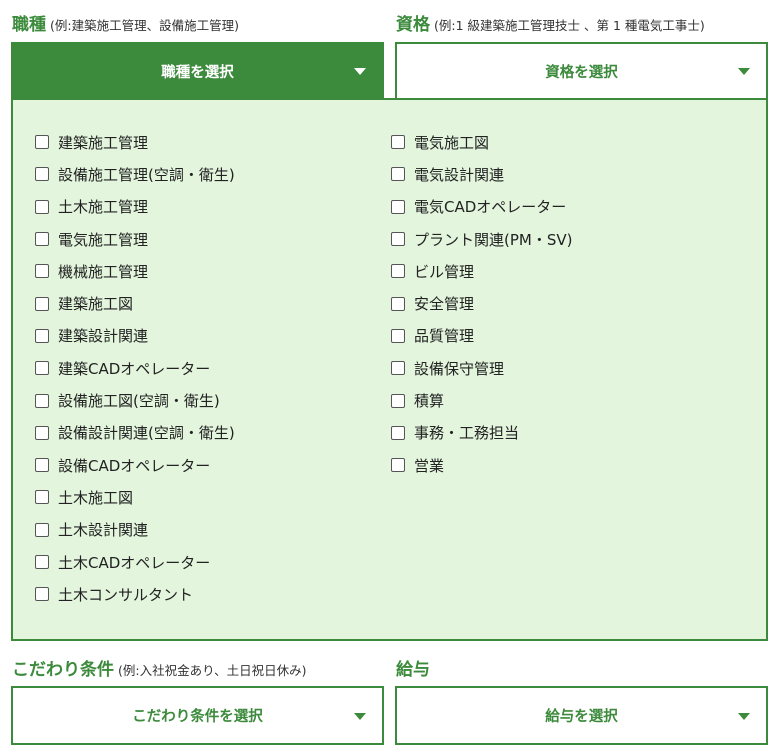 The height and width of the screenshot is (756, 780). I want to click on option-label: 安全管理, so click(444, 304).